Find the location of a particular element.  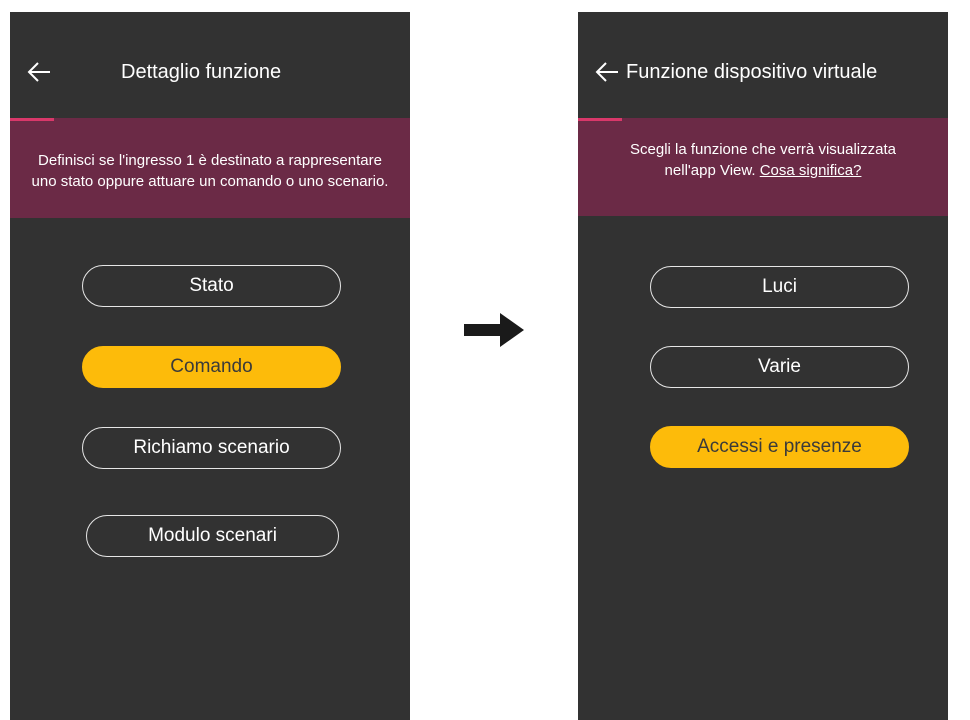

option-stato-button: Stato is located at coordinates (211, 286).